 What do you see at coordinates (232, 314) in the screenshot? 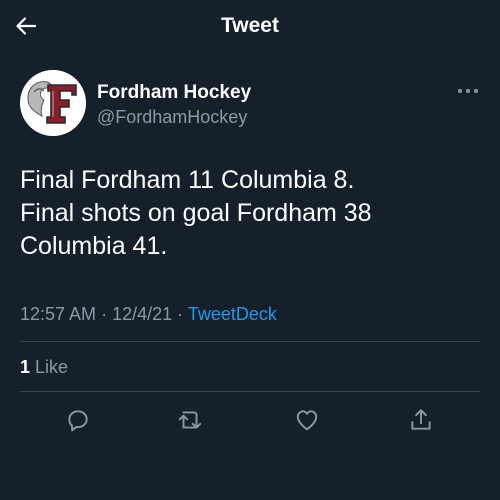
I see `tweet-source-link: TweetDeck` at bounding box center [232, 314].